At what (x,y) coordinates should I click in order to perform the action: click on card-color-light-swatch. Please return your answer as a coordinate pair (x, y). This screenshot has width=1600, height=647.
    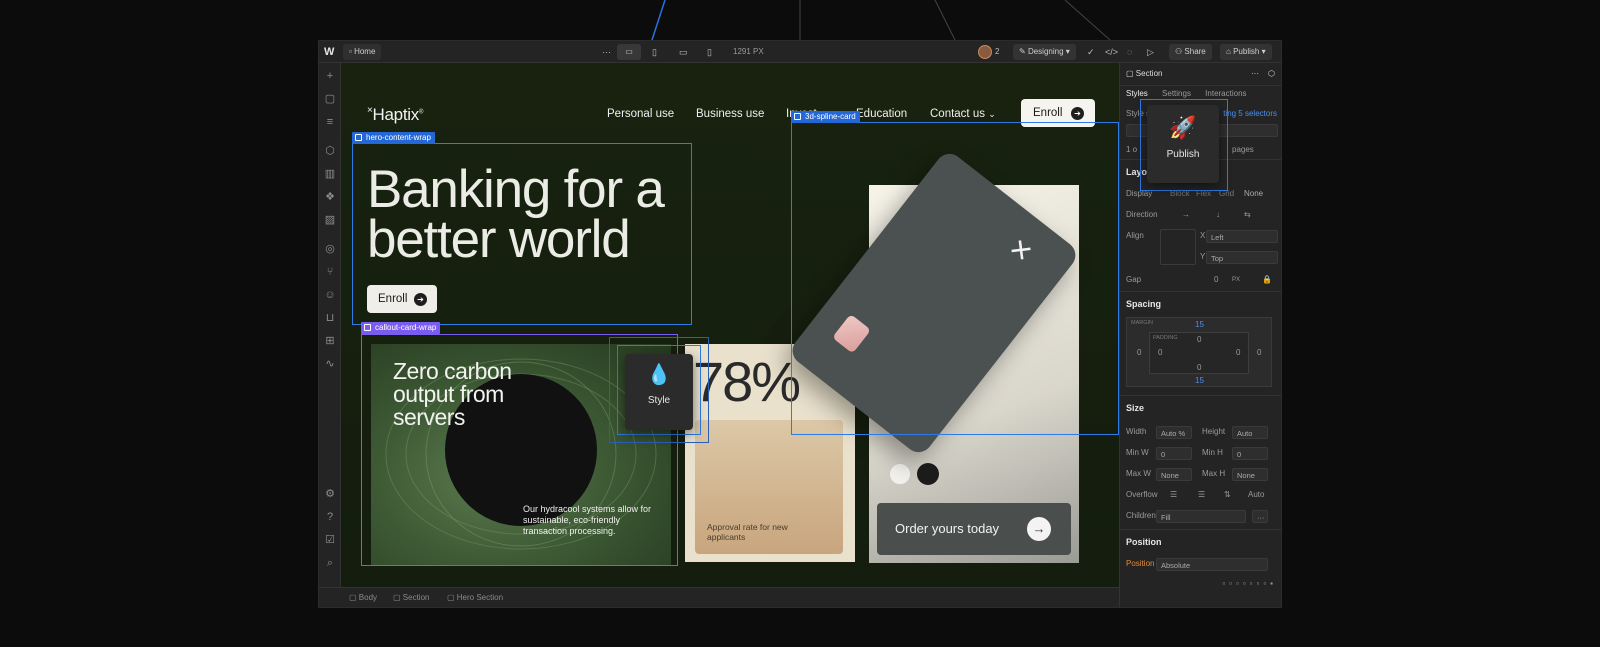
    Looking at the image, I should click on (900, 474).